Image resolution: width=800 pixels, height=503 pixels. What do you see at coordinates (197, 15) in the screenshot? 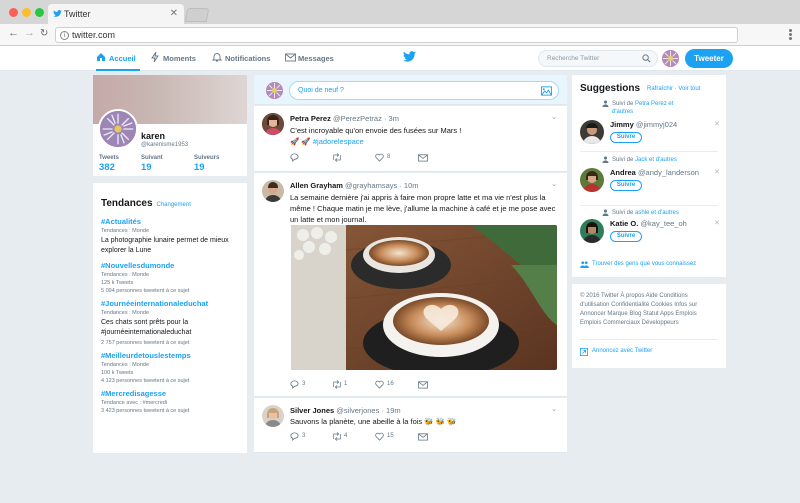
I see `new-tab-button` at bounding box center [197, 15].